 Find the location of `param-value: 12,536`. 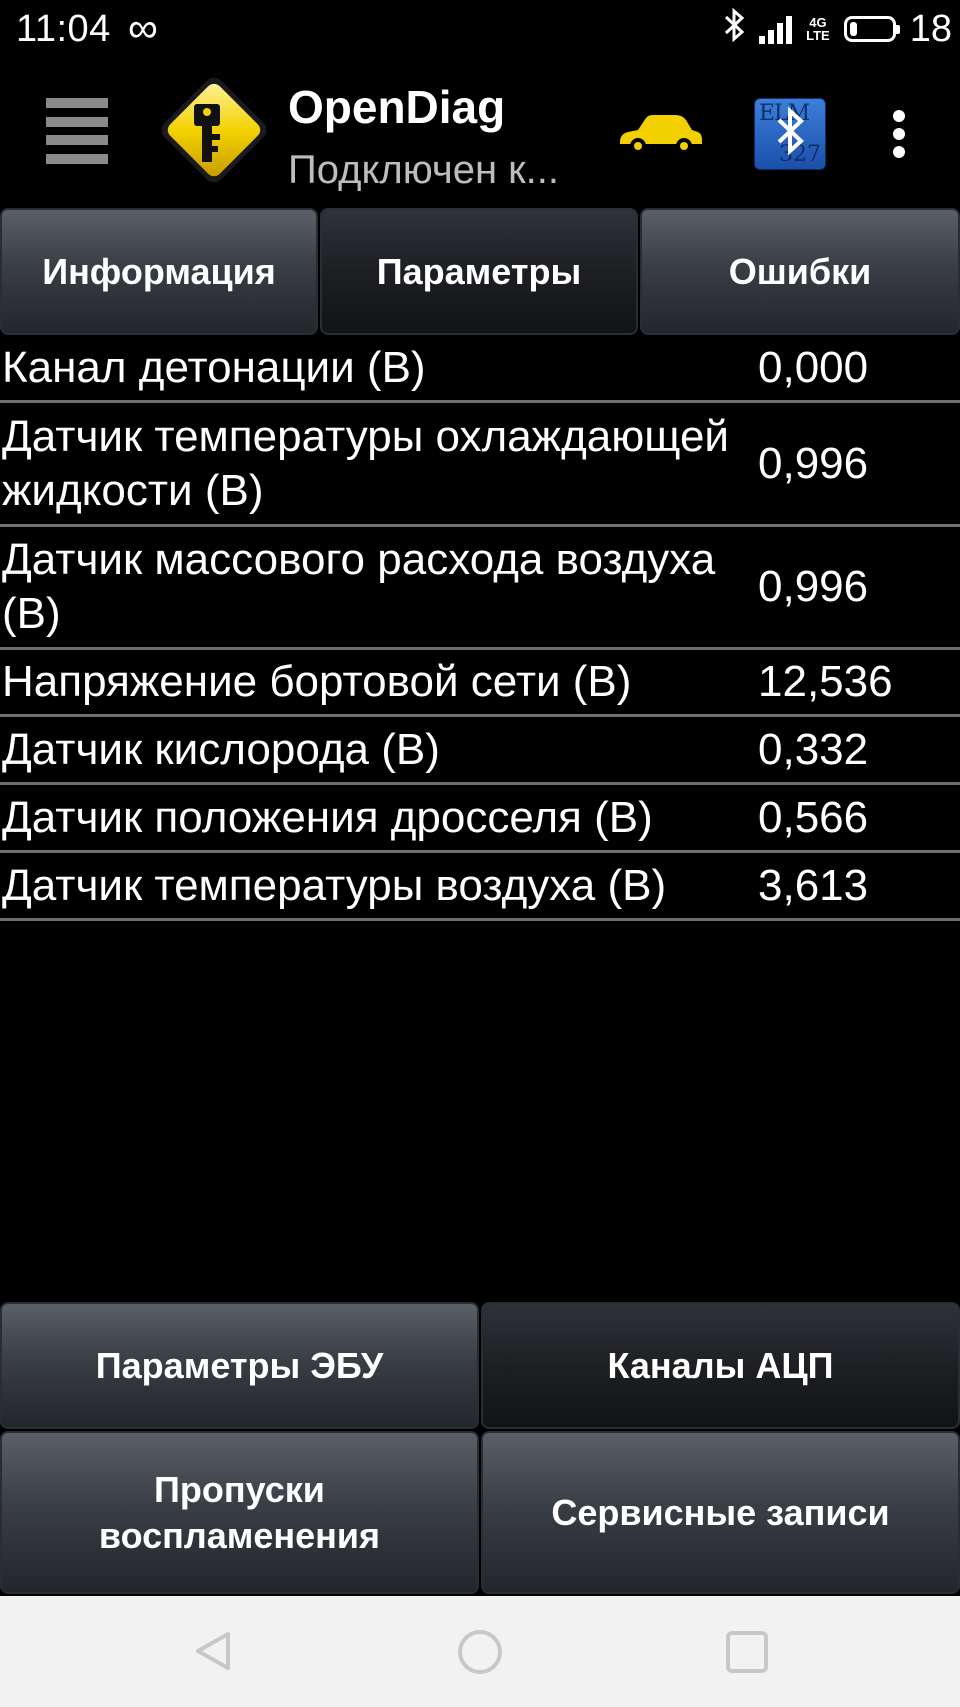

param-value: 12,536 is located at coordinates (825, 681).